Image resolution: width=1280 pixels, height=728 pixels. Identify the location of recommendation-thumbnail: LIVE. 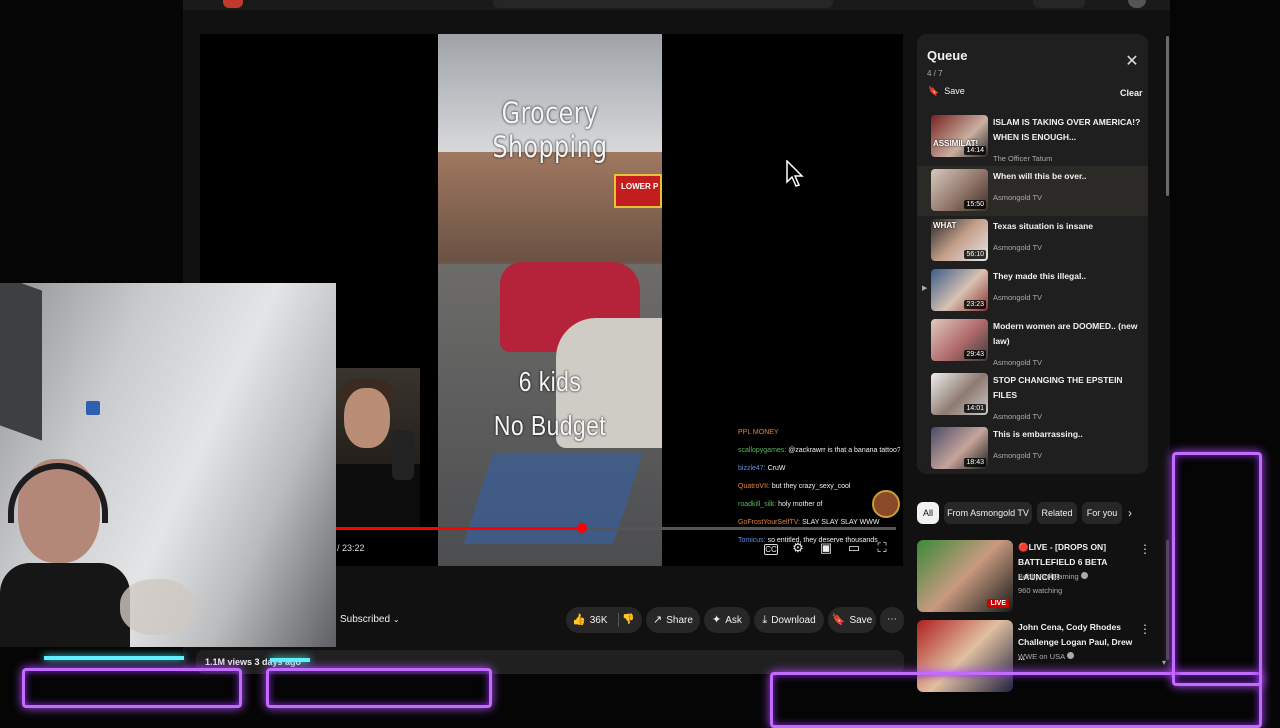
(965, 576).